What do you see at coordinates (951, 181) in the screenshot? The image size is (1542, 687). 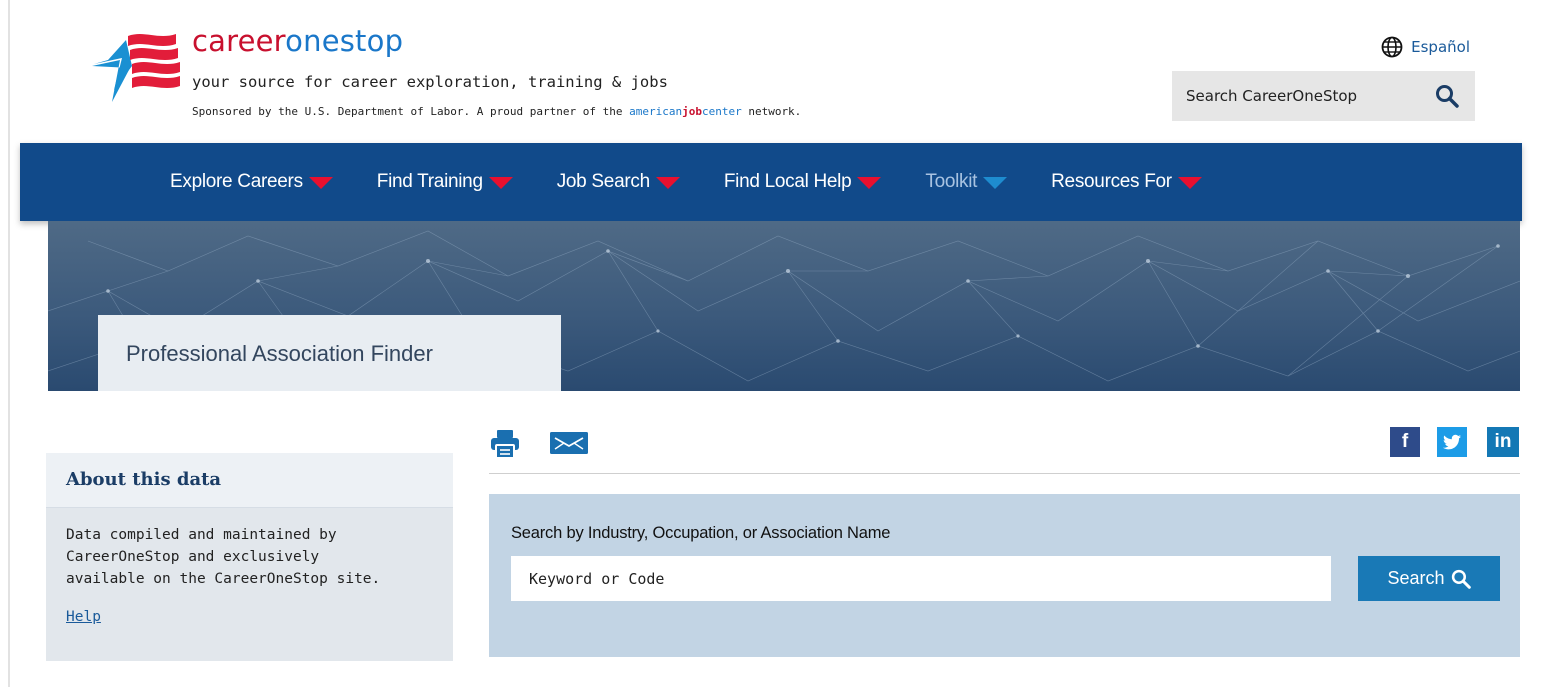 I see `nav-label: Toolkit` at bounding box center [951, 181].